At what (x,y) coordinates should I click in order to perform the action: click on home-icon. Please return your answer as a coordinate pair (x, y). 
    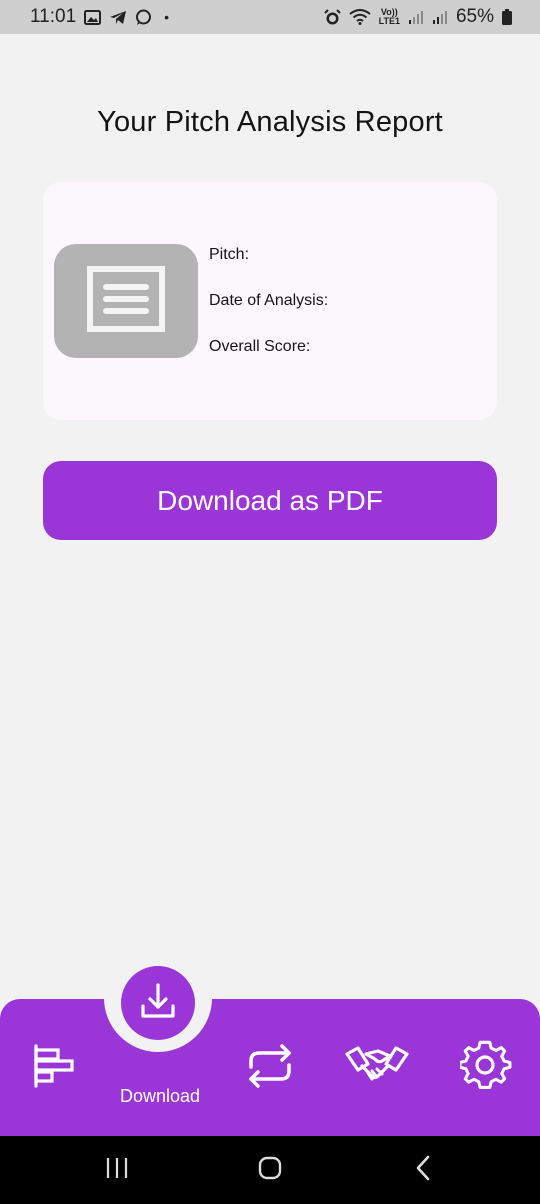
    Looking at the image, I should click on (270, 1170).